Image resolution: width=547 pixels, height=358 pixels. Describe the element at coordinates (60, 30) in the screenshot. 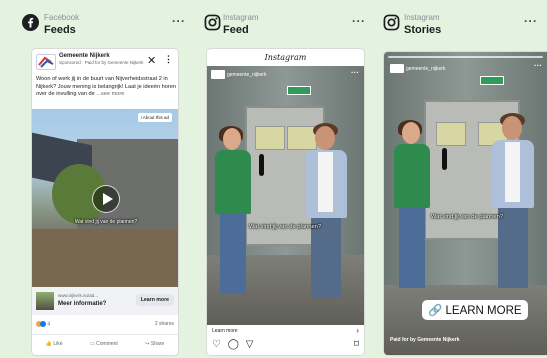

I see `placement-name: Feeds` at that location.